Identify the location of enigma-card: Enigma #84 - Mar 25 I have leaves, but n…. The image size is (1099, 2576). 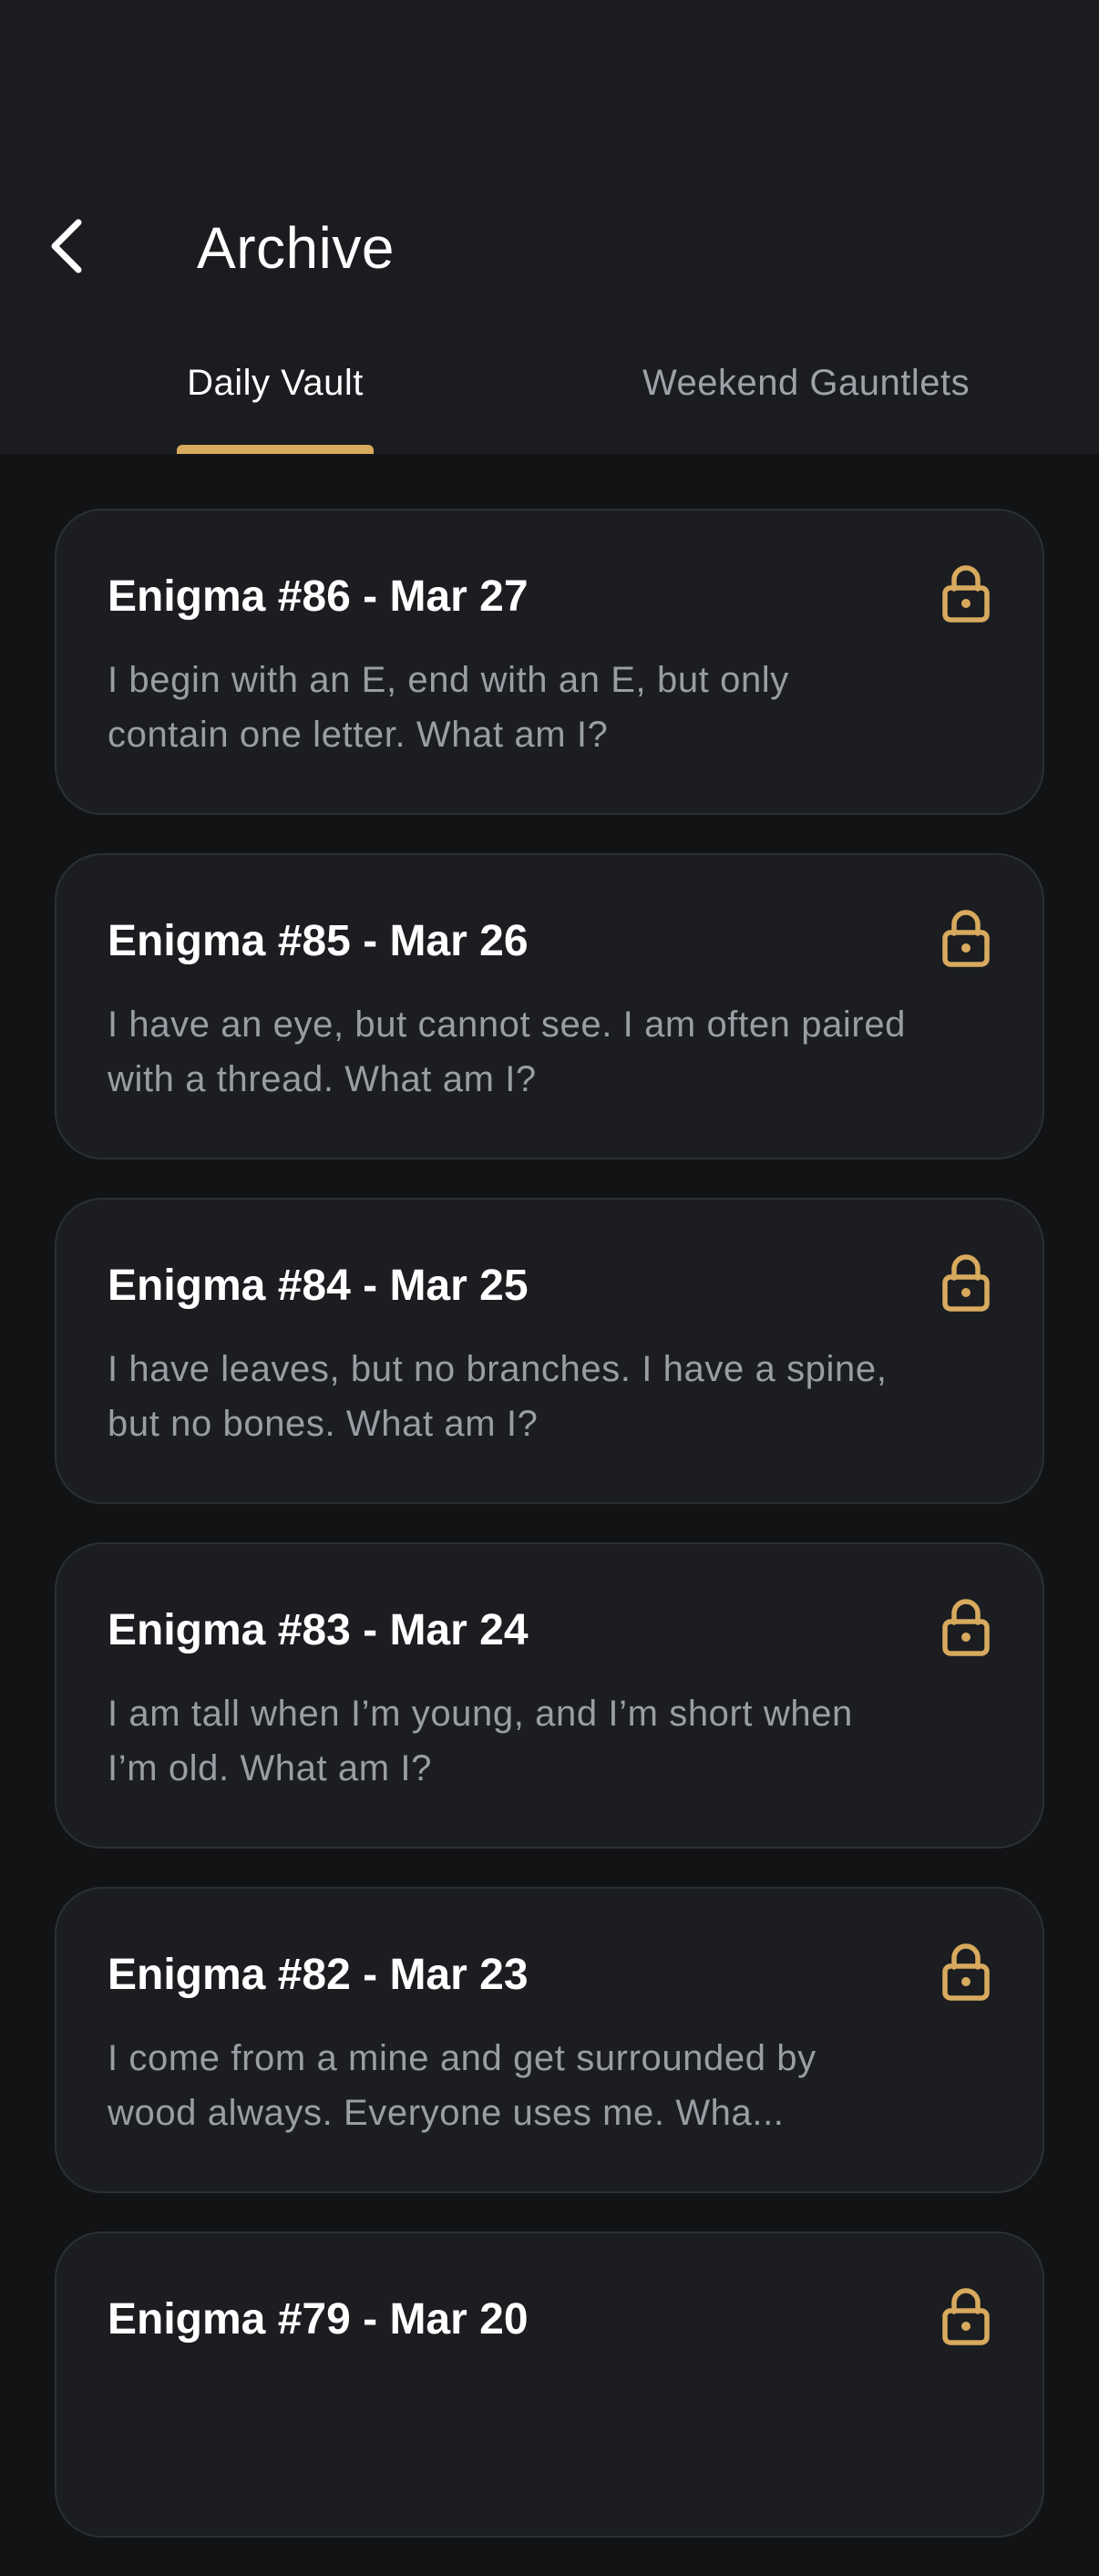
(550, 1351).